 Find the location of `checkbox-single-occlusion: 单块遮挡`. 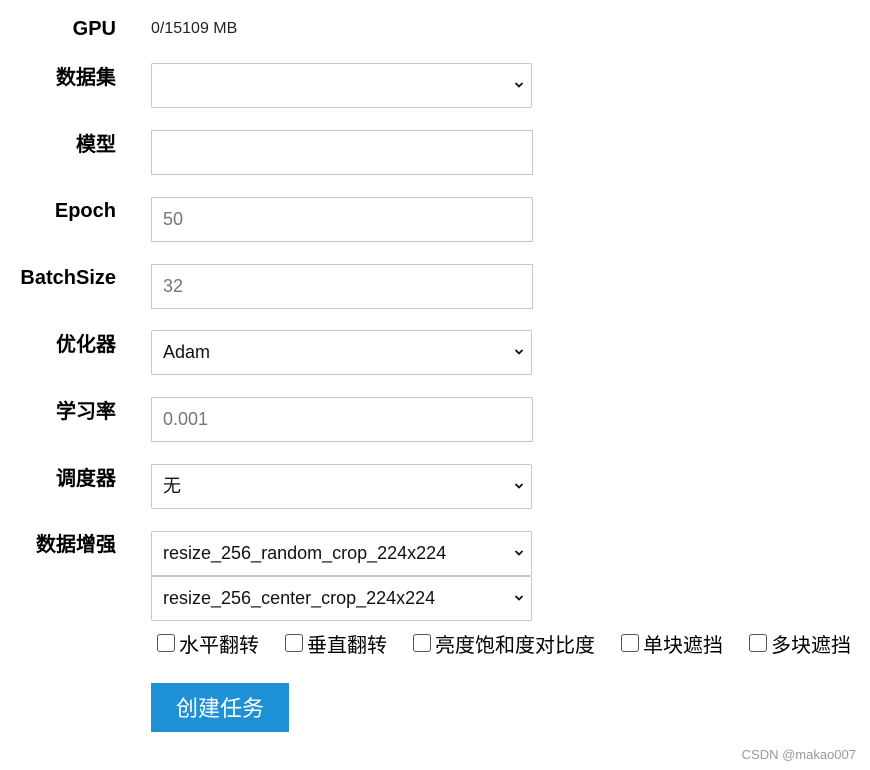

checkbox-single-occlusion: 单块遮挡 is located at coordinates (672, 643).